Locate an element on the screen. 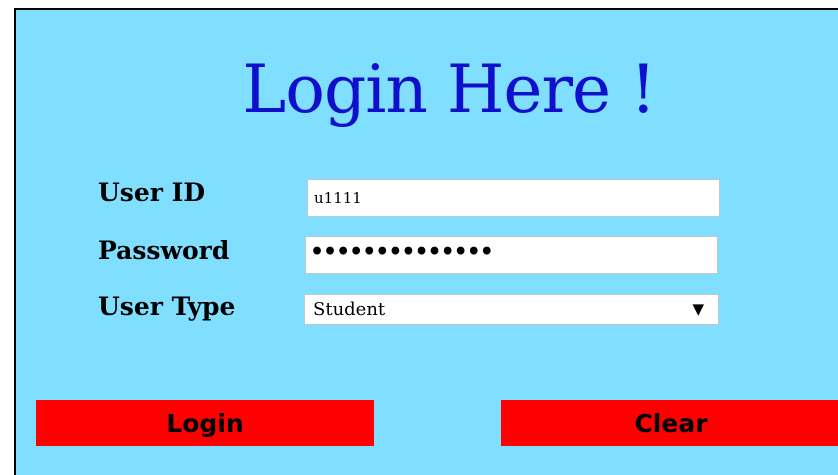 This screenshot has height=475, width=838. user-type-selected-value: Student is located at coordinates (349, 309).